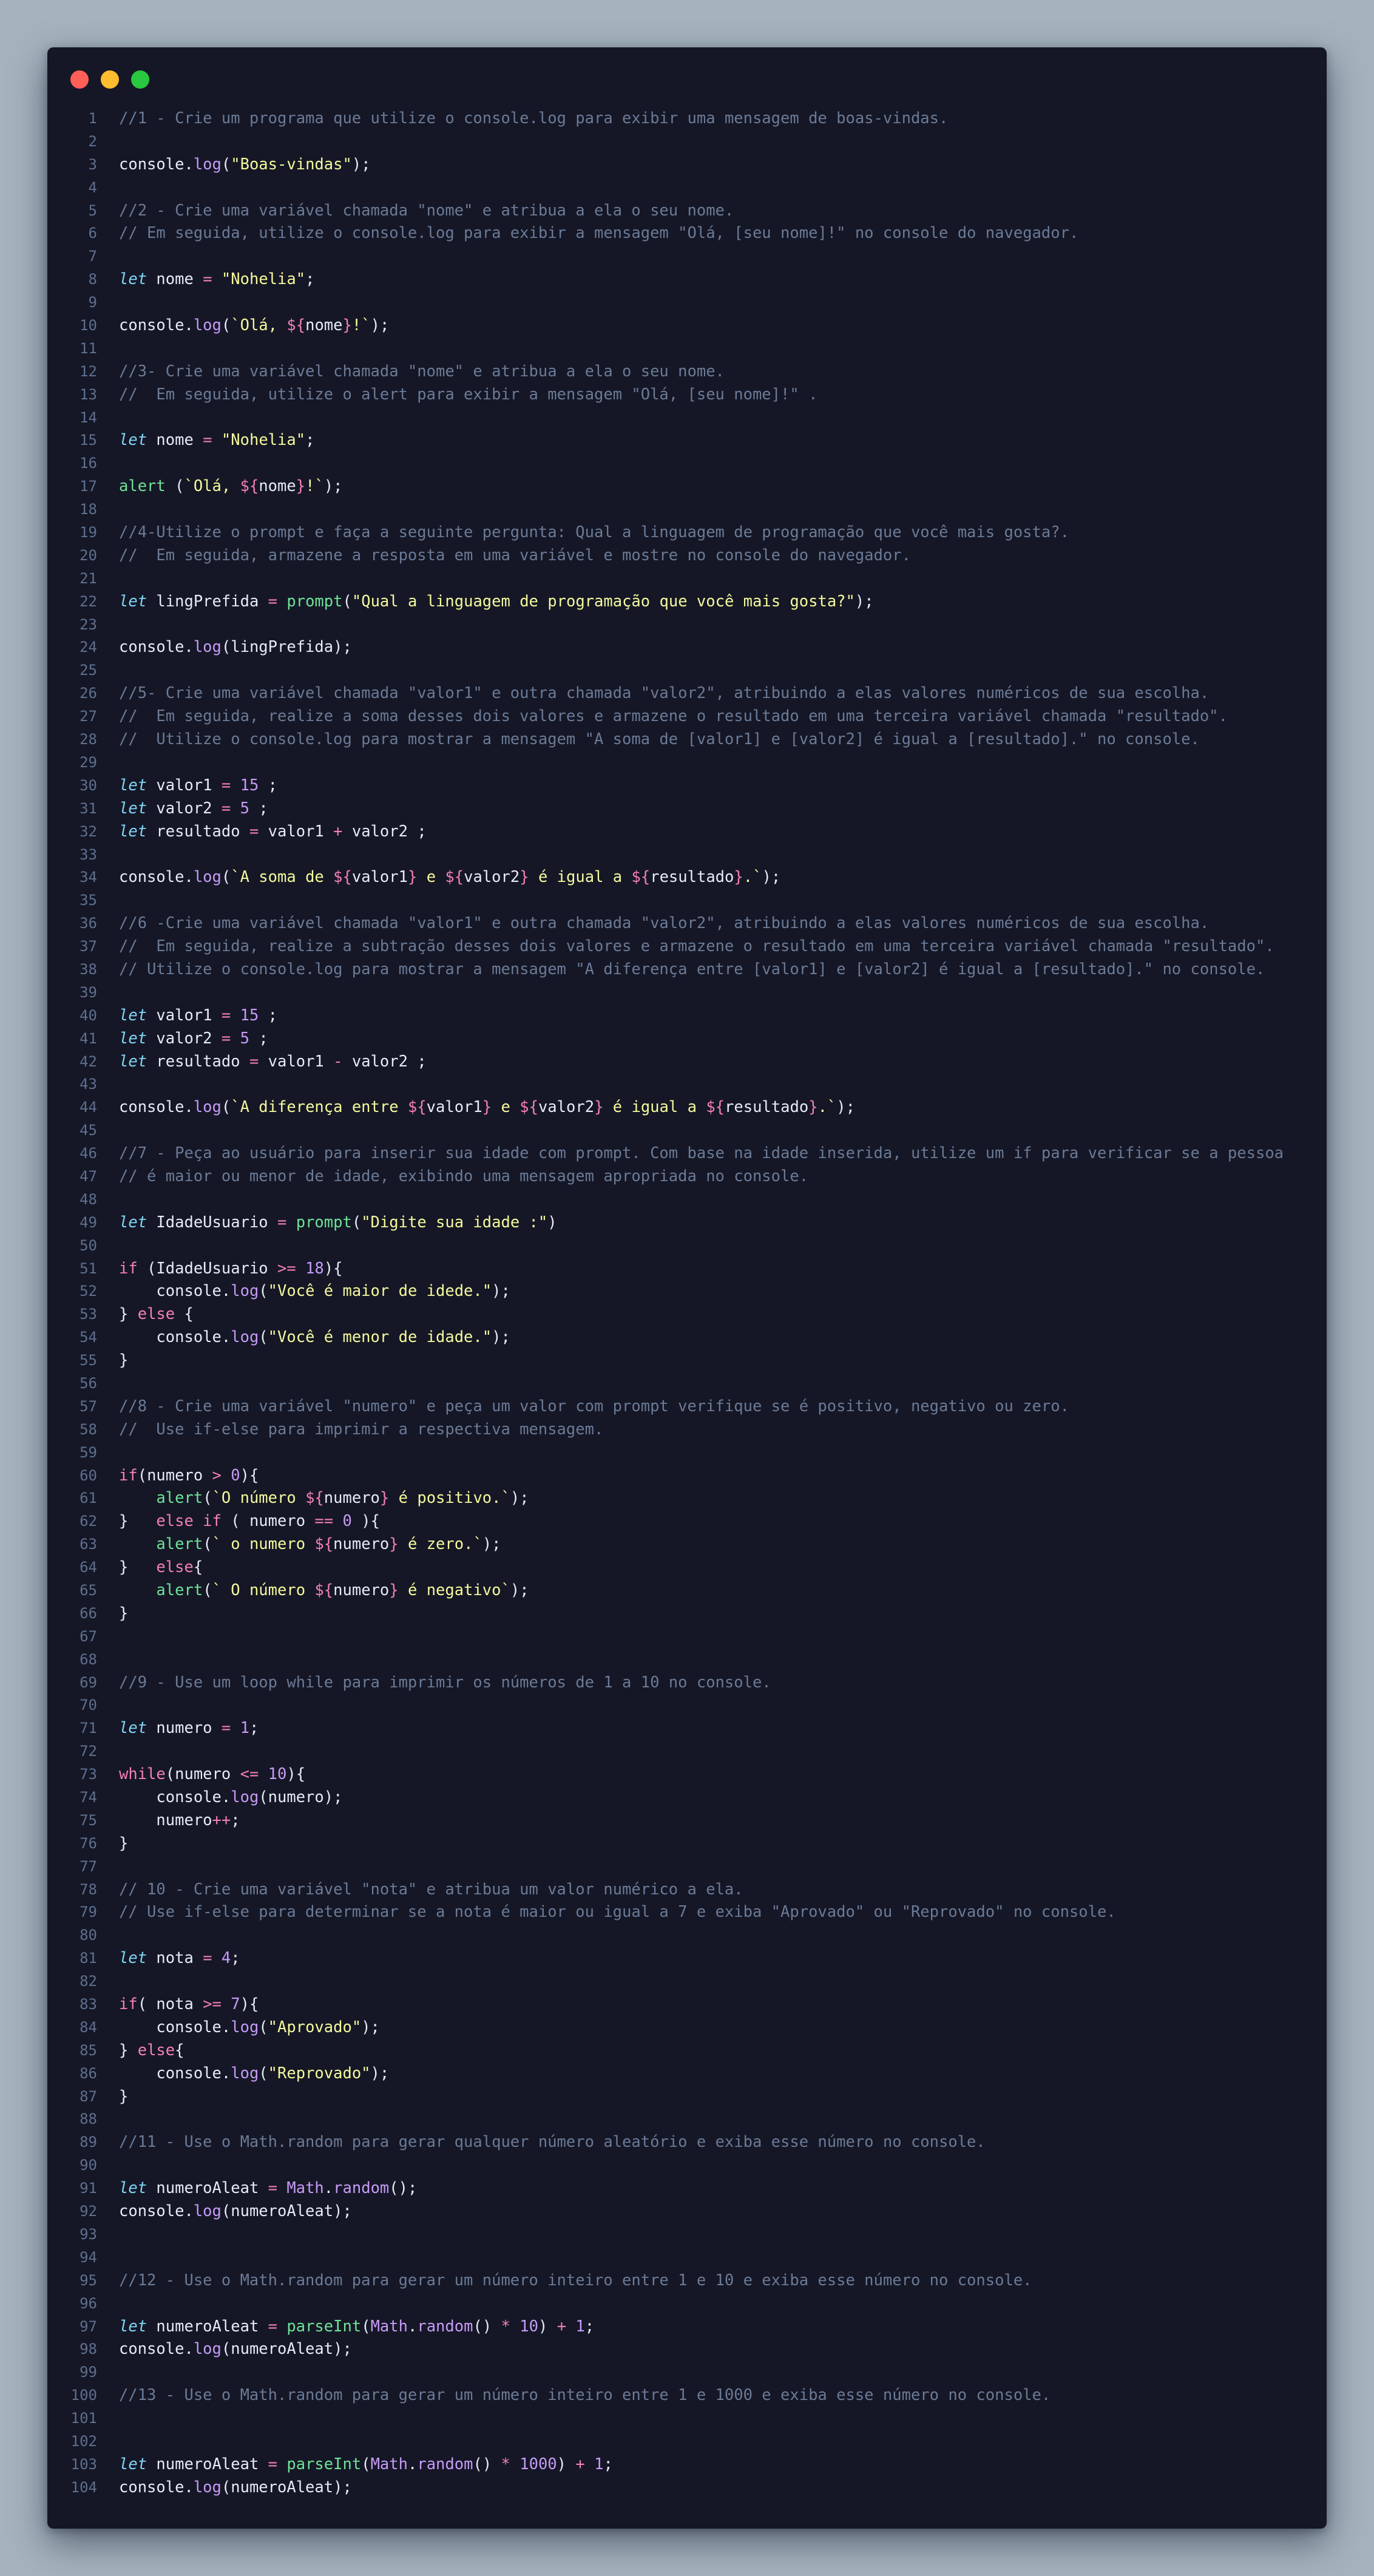 This screenshot has width=1374, height=2576. I want to click on line-number: 63, so click(88, 1545).